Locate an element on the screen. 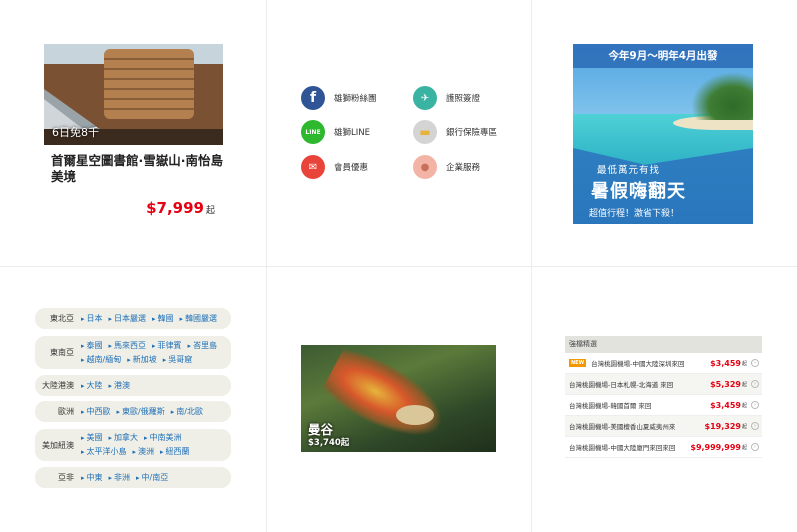 The width and height of the screenshot is (797, 532). region-link: 越南/緬甸 is located at coordinates (101, 360).